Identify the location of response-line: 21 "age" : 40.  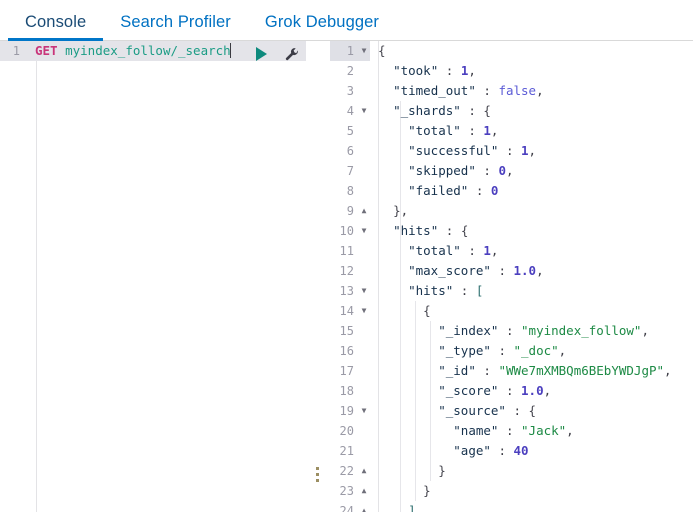
(511, 451).